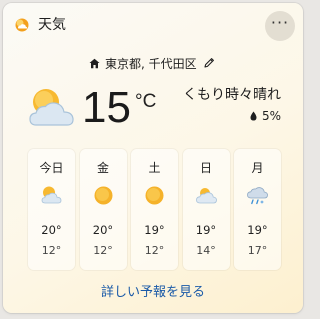 The image size is (320, 319). I want to click on precipitation: 5%, so click(265, 116).